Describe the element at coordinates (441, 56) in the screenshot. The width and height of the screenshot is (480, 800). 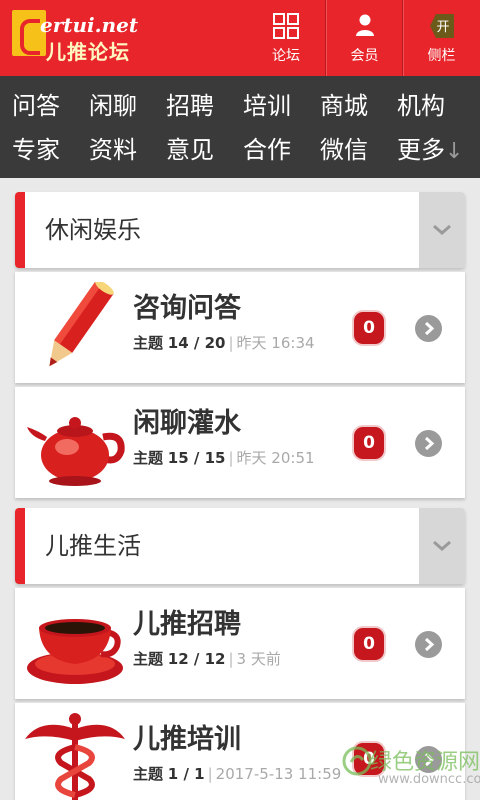
I see `sidebar-button-label: 侧栏` at that location.